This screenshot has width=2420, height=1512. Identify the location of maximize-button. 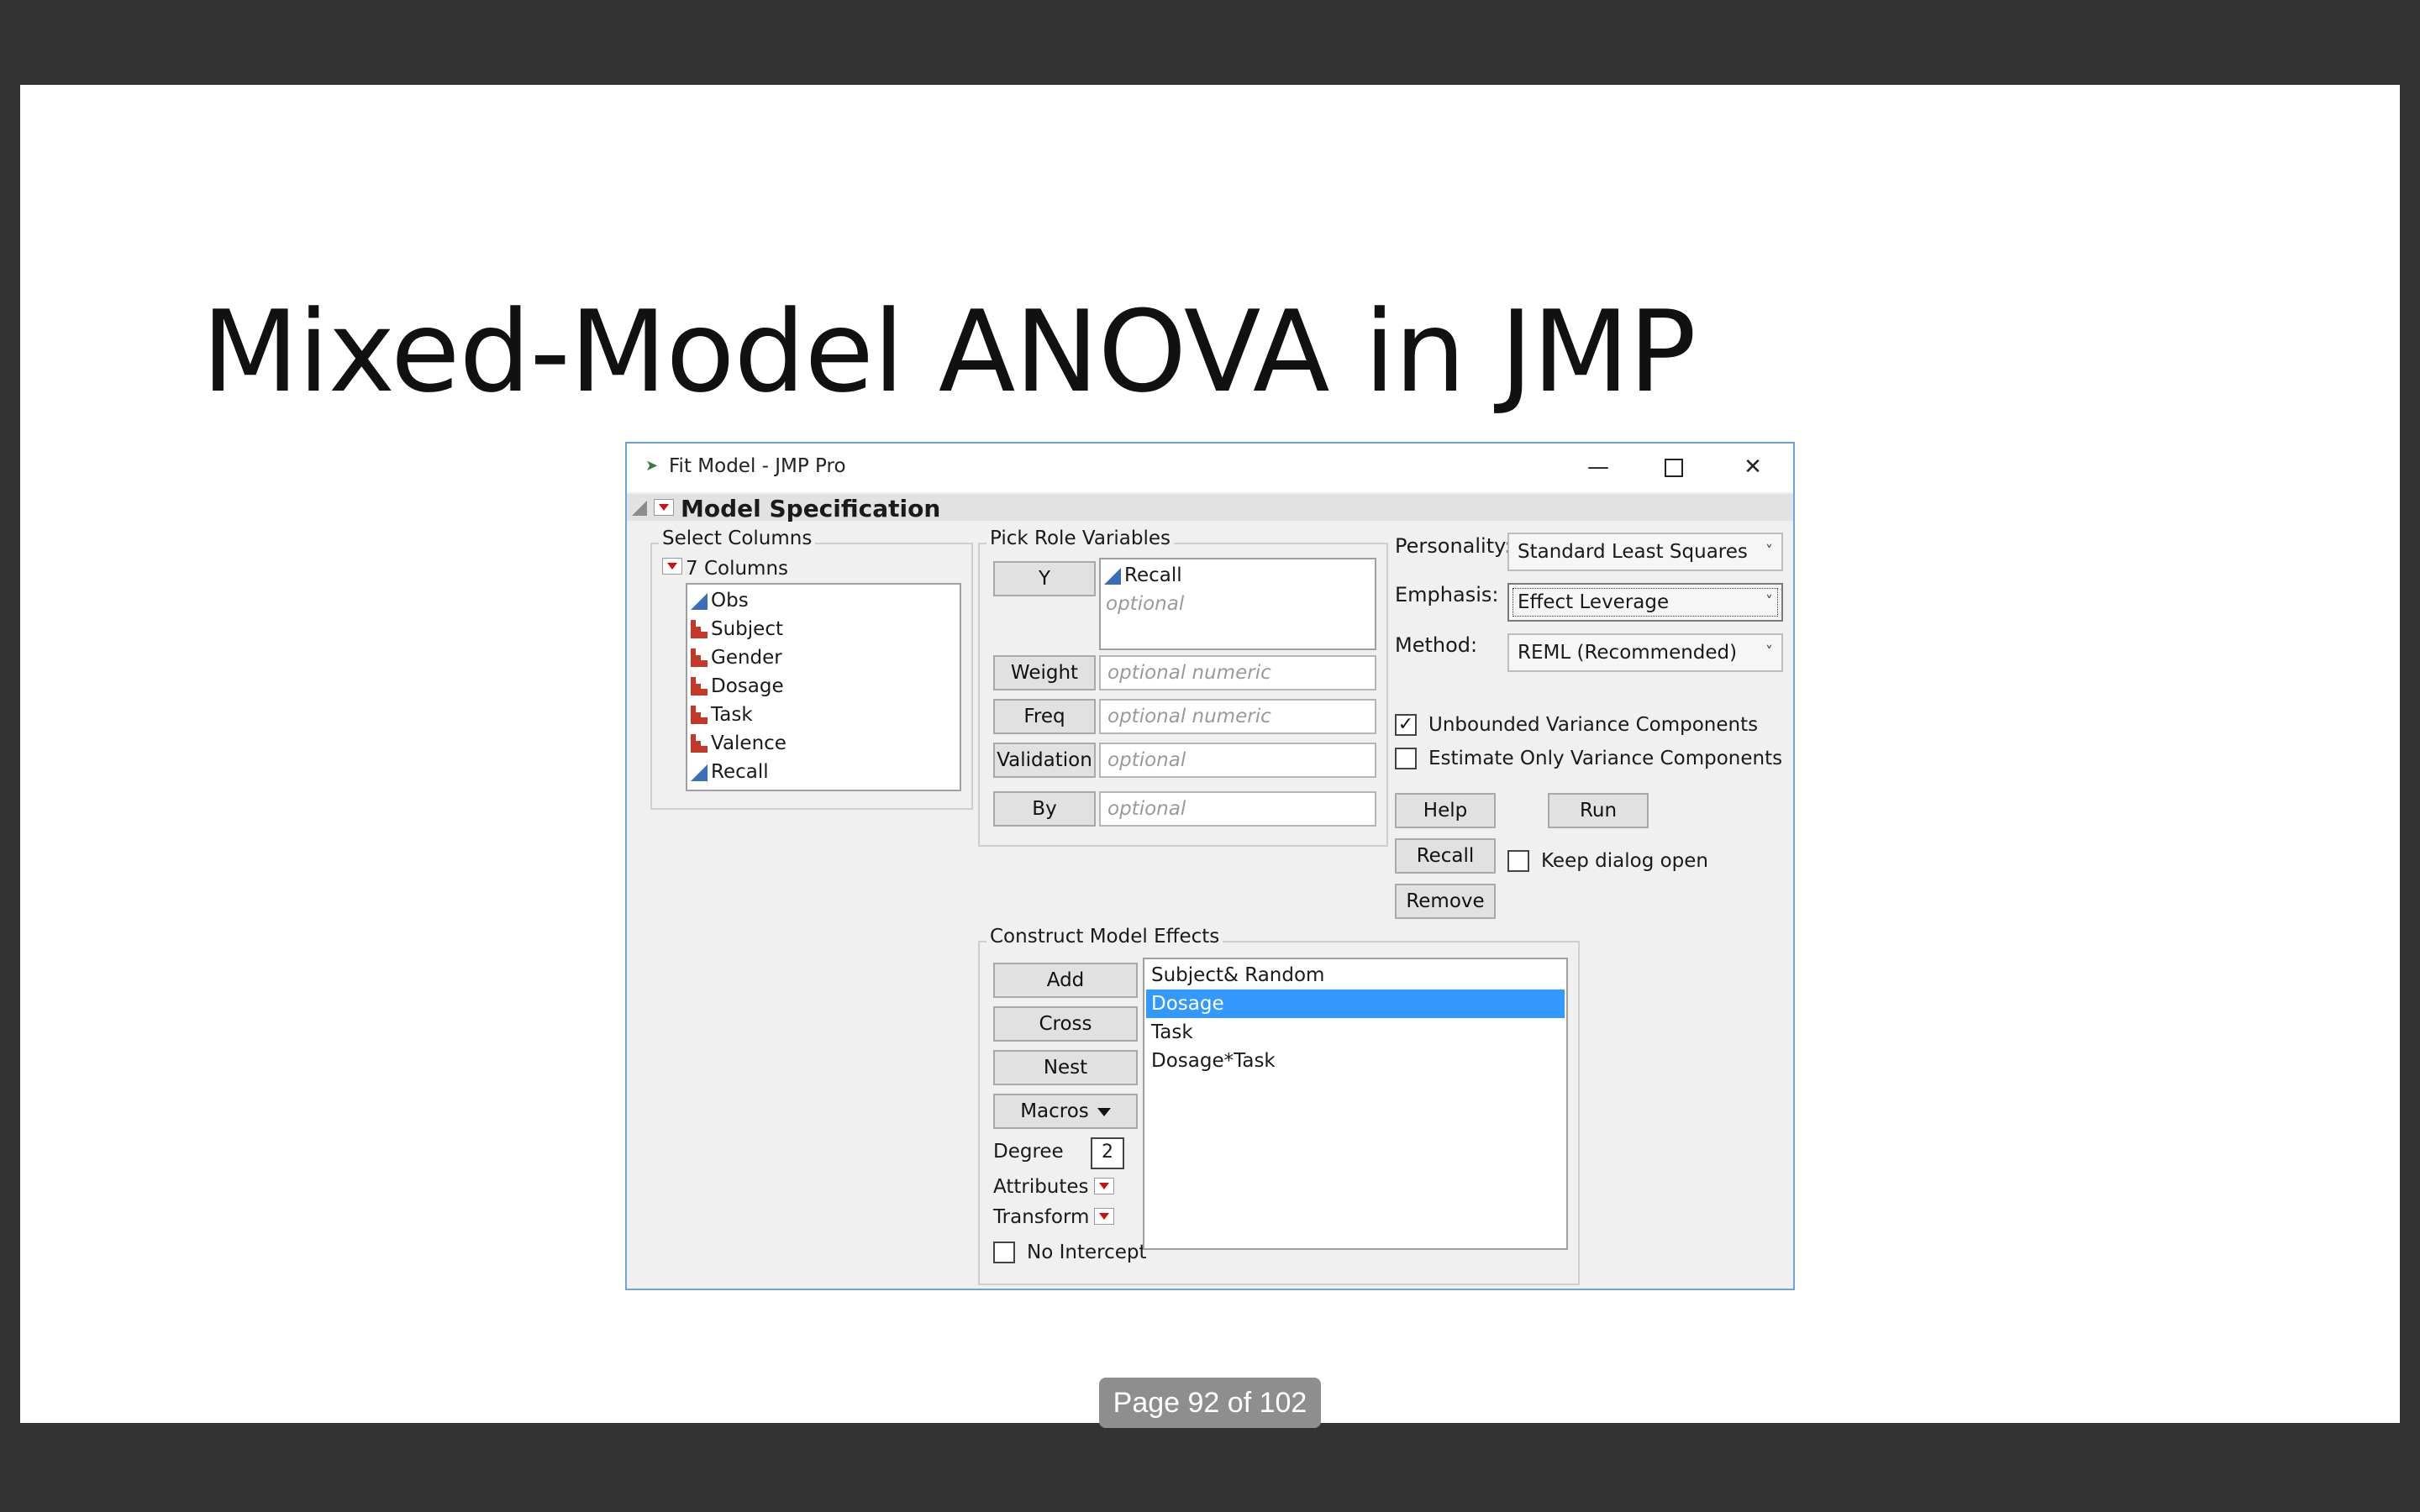
(1674, 467).